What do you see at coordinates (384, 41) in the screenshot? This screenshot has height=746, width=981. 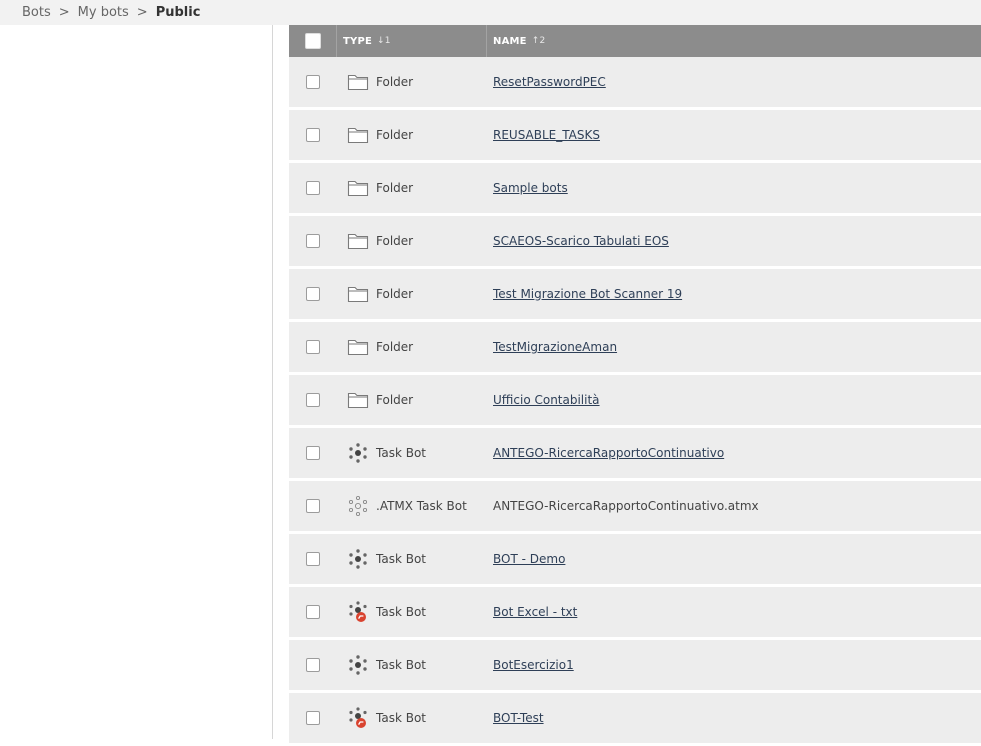 I see `sort-descending-icon: ↓1` at bounding box center [384, 41].